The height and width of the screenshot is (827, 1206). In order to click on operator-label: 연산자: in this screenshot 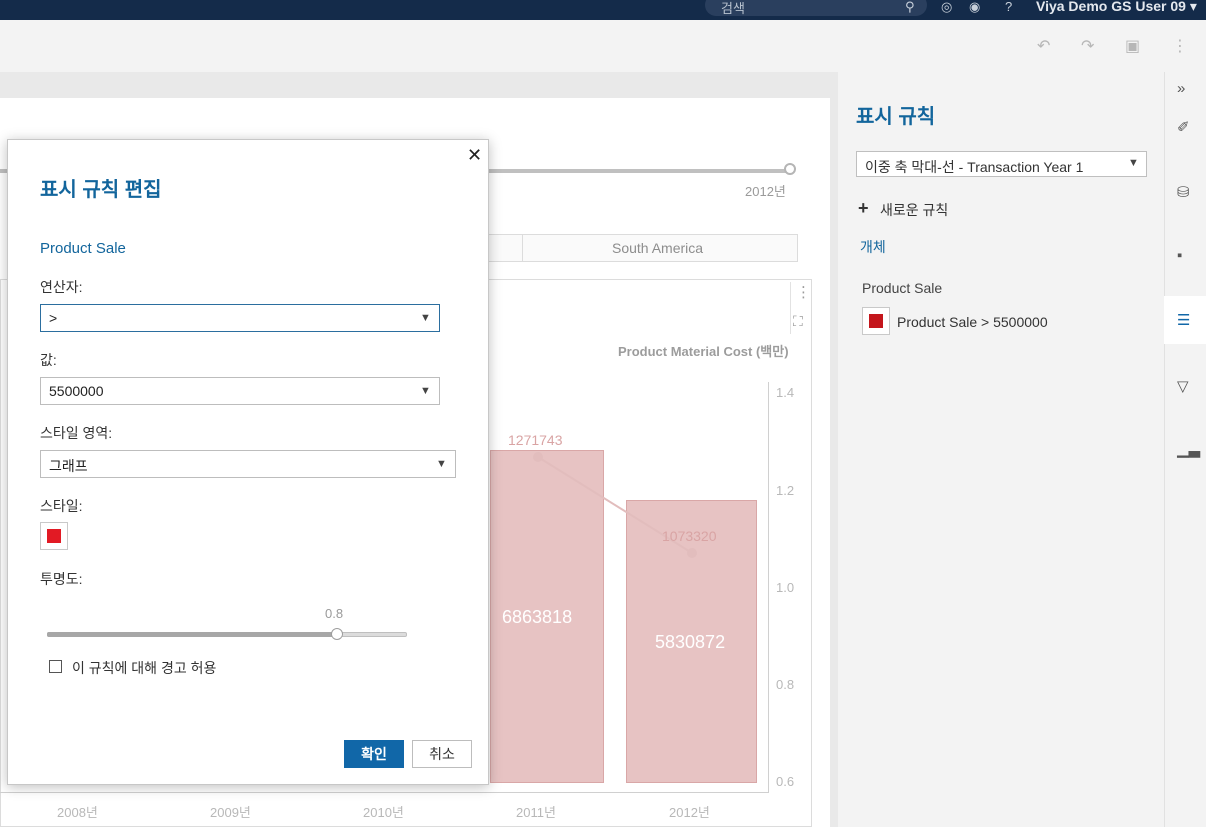, I will do `click(61, 287)`.